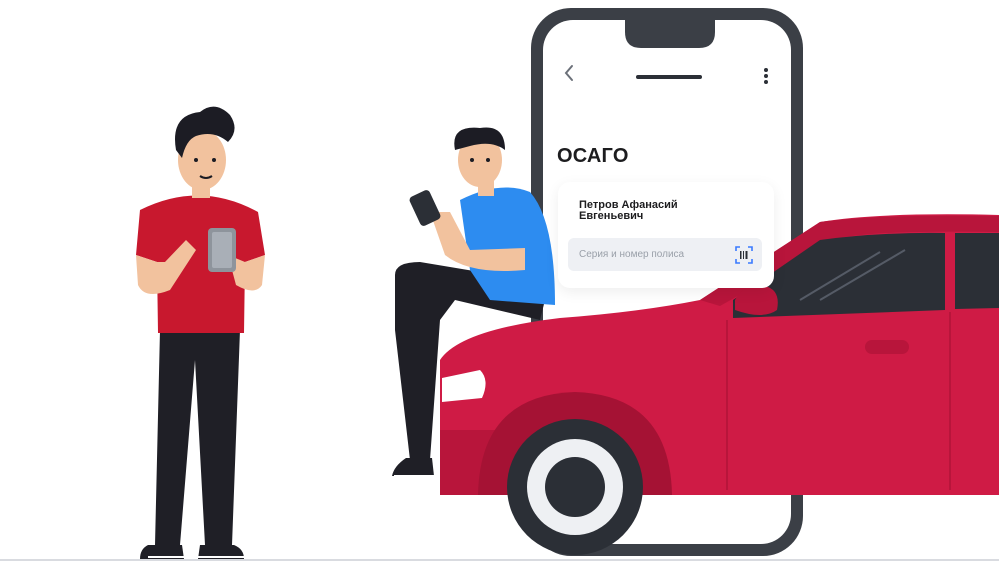  What do you see at coordinates (200, 332) in the screenshot?
I see `man-standing` at bounding box center [200, 332].